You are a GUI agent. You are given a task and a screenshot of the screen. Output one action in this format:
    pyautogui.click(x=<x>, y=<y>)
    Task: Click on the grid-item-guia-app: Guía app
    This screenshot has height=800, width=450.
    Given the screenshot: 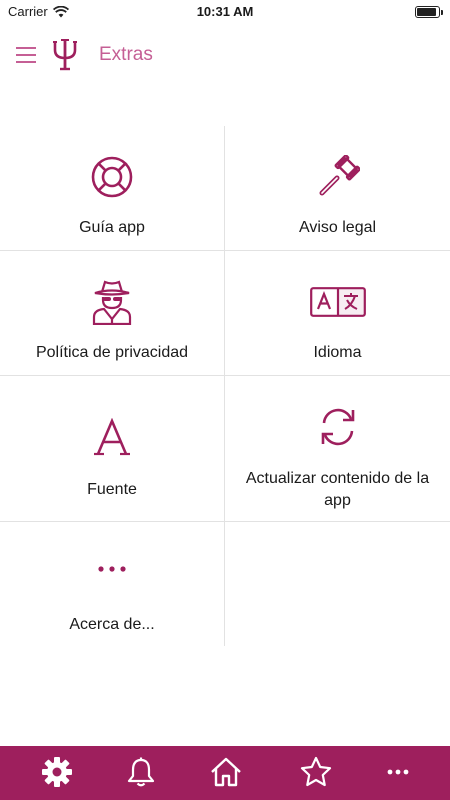 What is the action you would take?
    pyautogui.click(x=112, y=188)
    